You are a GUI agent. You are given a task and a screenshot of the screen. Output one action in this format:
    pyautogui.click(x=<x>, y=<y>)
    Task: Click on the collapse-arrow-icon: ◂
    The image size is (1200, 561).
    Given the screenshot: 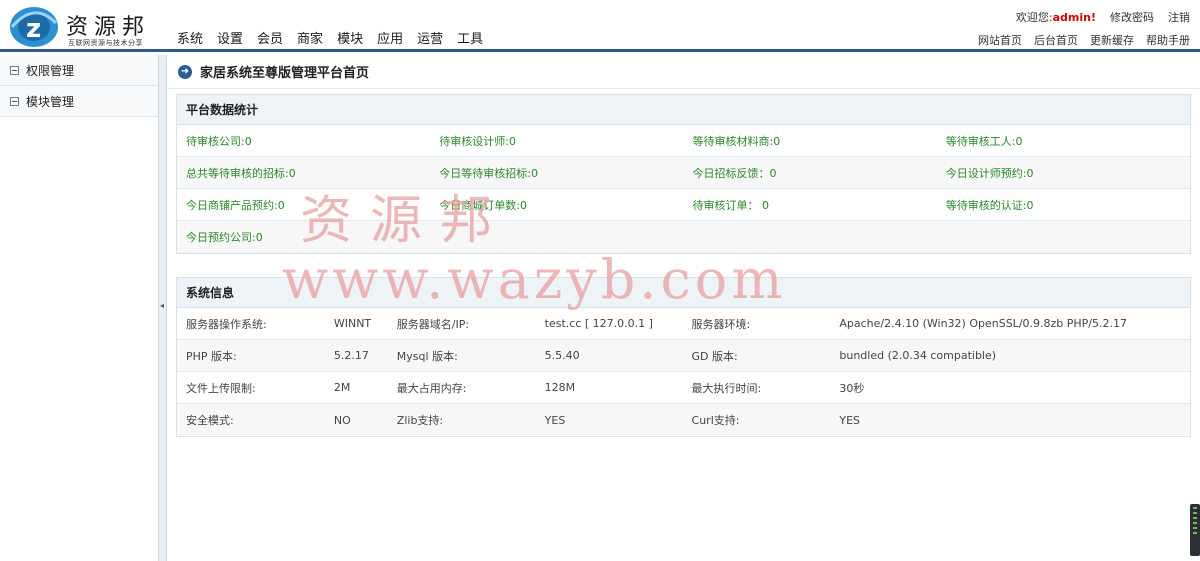 What is the action you would take?
    pyautogui.click(x=162, y=305)
    